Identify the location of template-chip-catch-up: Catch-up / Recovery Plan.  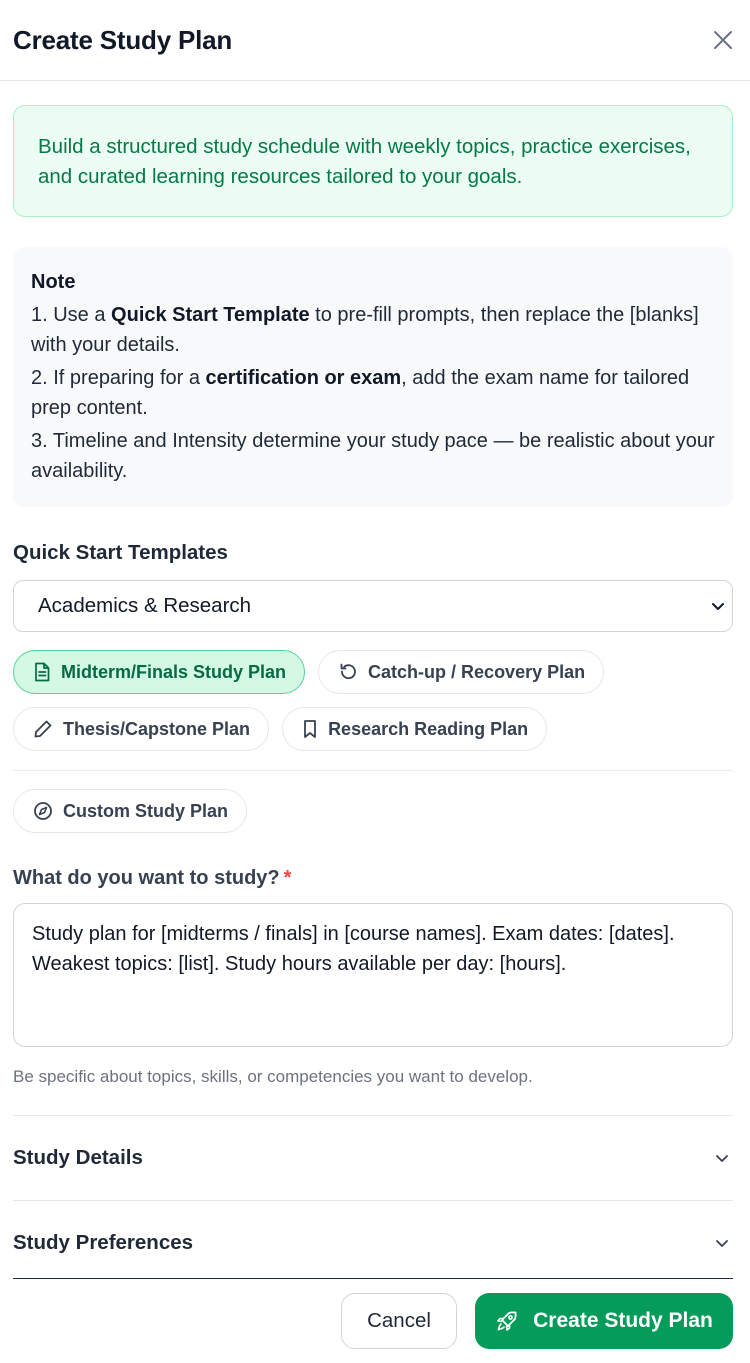
(461, 672).